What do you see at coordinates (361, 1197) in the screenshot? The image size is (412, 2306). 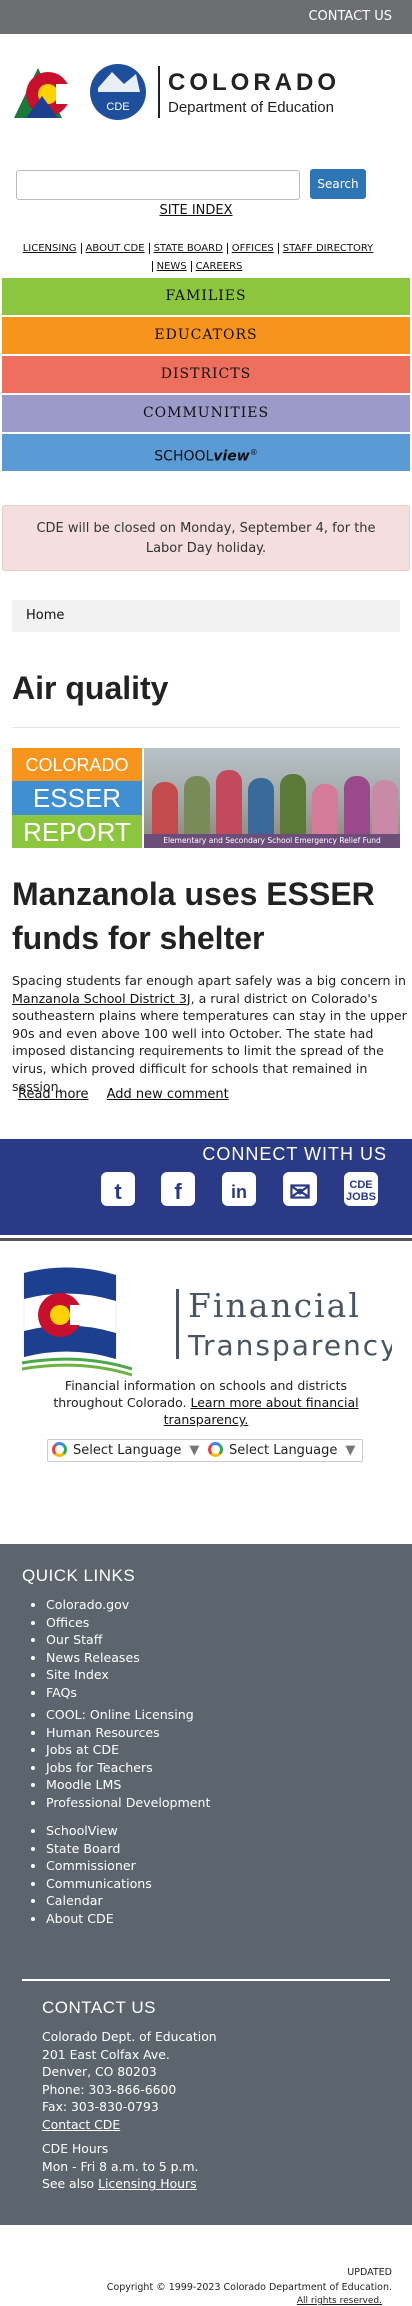 I see `cde-jobs-text-b: JOBS` at bounding box center [361, 1197].